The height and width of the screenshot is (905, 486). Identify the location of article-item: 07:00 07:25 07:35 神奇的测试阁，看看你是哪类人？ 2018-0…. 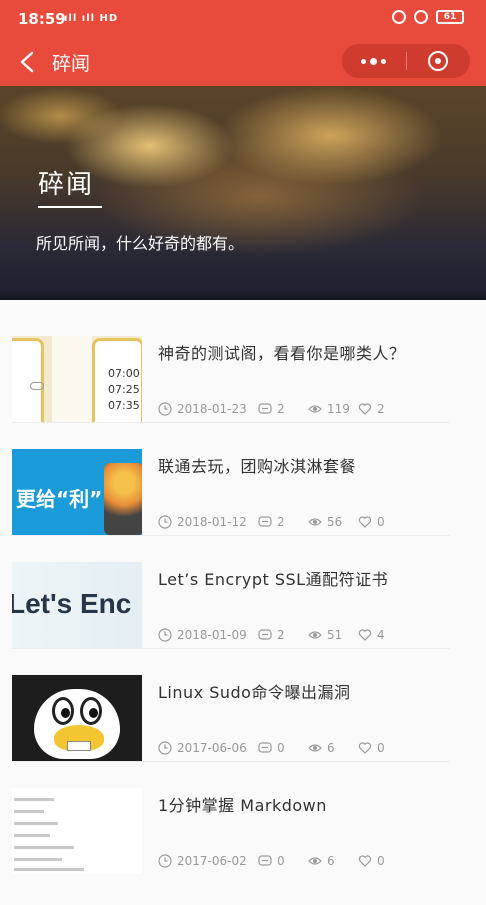
(243, 366).